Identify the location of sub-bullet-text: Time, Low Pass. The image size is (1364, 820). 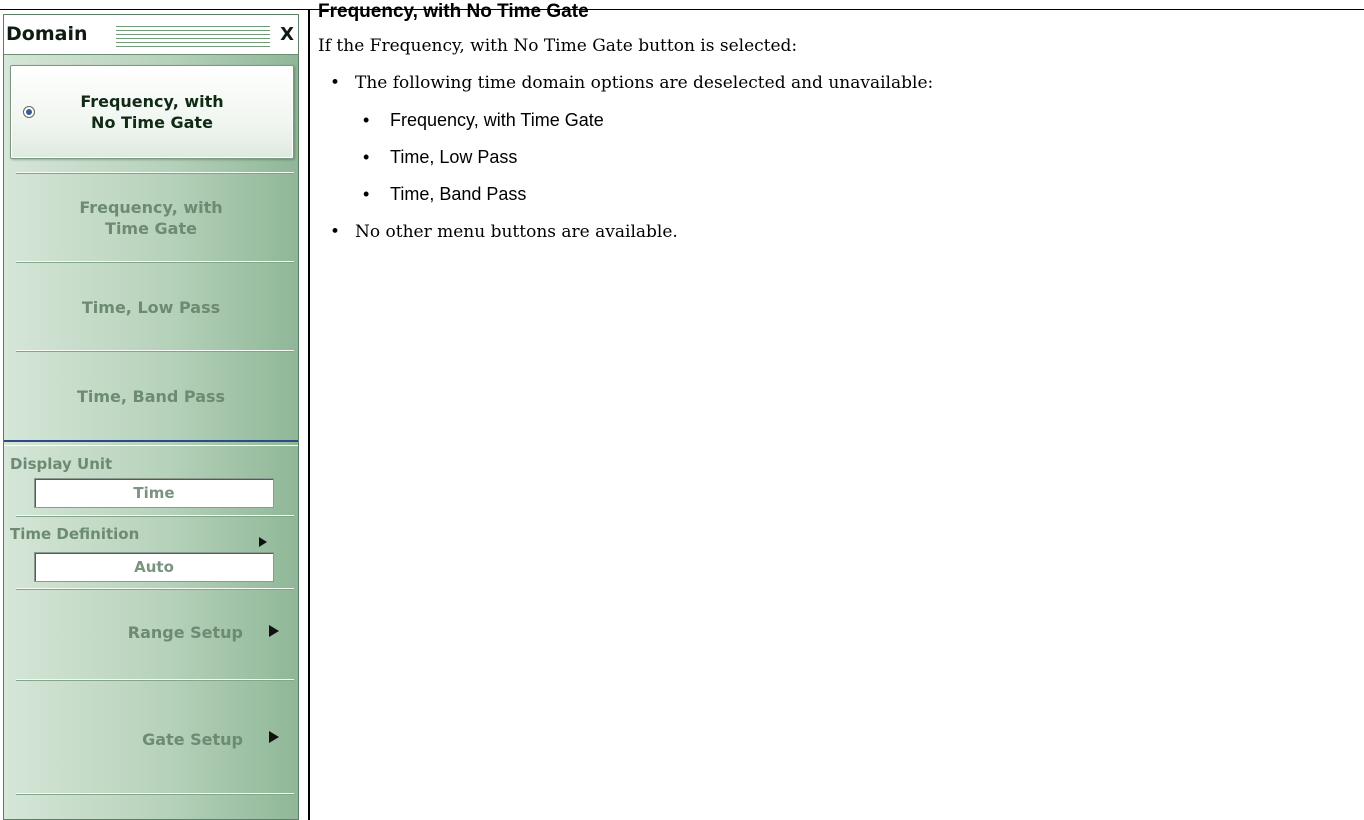
(454, 157).